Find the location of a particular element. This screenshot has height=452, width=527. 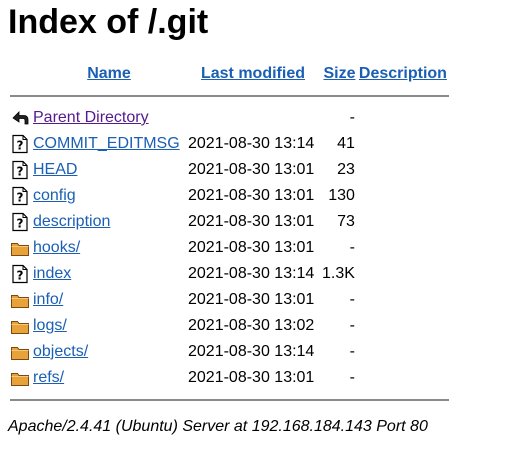

footer-rule is located at coordinates (229, 400).